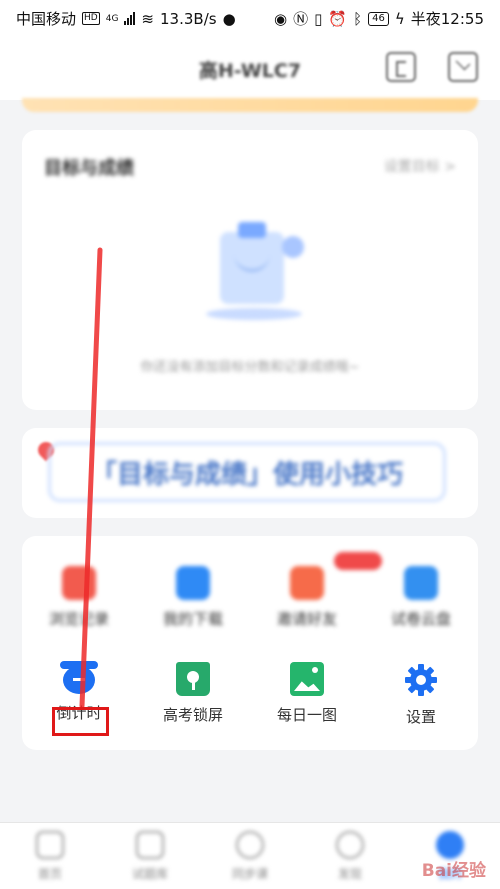  What do you see at coordinates (350, 845) in the screenshot?
I see `compass-icon` at bounding box center [350, 845].